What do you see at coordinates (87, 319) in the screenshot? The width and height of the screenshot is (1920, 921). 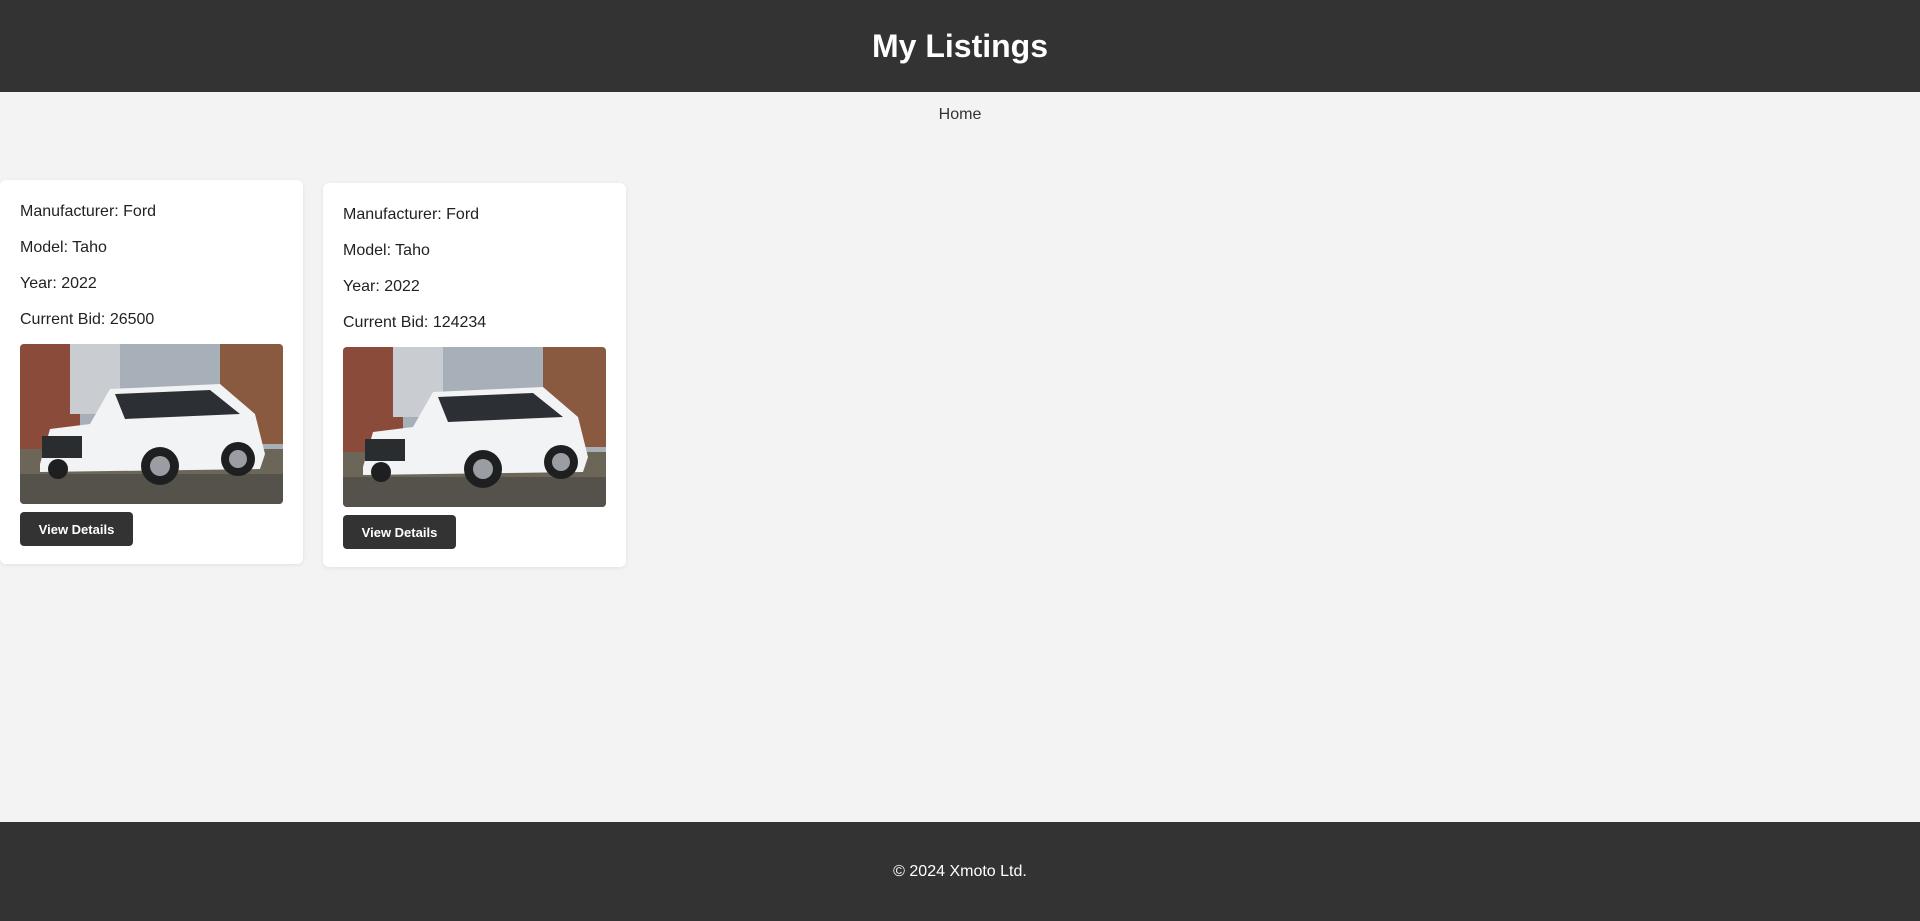 I see `current-bid-text: Current Bid: 26500` at bounding box center [87, 319].